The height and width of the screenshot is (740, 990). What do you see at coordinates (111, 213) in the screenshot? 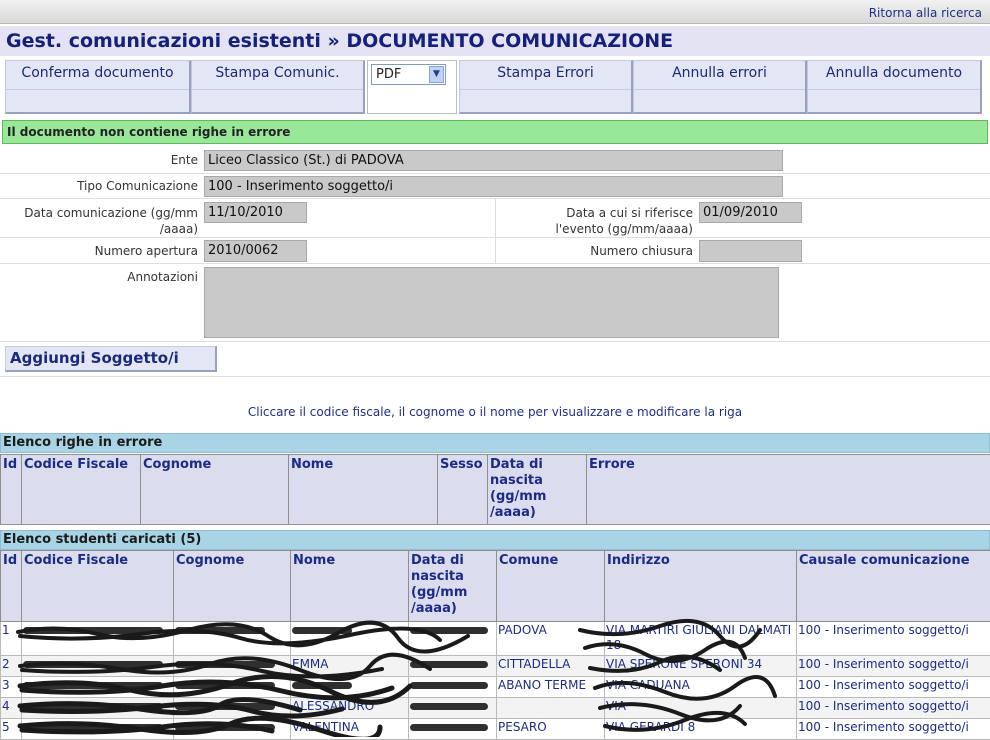
I see `data-comunicazione-label-line1: Data comunicazione (gg/mm` at bounding box center [111, 213].